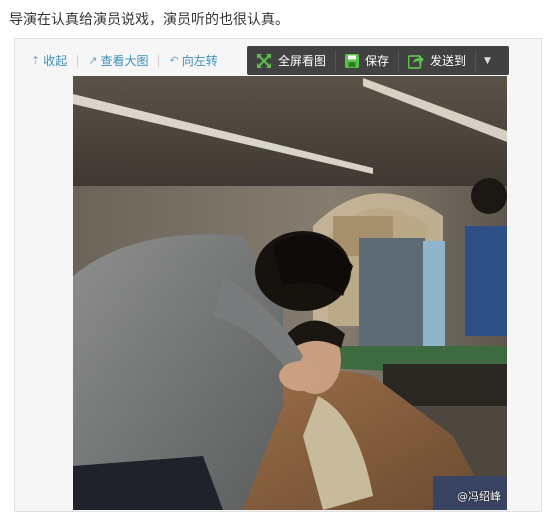 The width and height of the screenshot is (550, 518). What do you see at coordinates (302, 61) in the screenshot?
I see `fullscreen-label: 全屏看图` at bounding box center [302, 61].